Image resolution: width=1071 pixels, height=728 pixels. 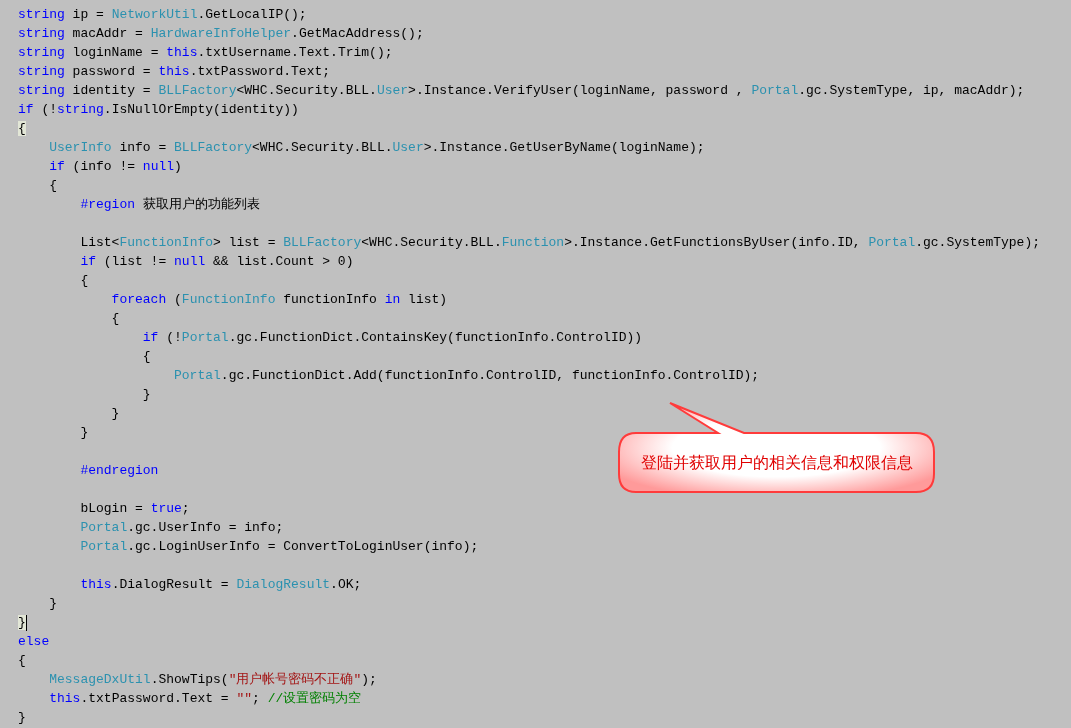 What do you see at coordinates (182, 528) in the screenshot?
I see `code-line: Portal.gc.UserInfo = info;` at bounding box center [182, 528].